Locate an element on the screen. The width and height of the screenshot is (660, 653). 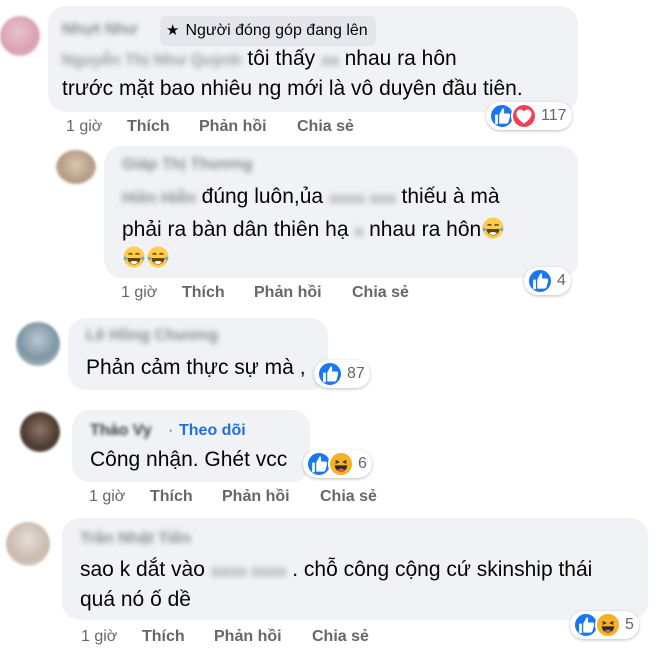
reaction-count: 5 is located at coordinates (629, 624).